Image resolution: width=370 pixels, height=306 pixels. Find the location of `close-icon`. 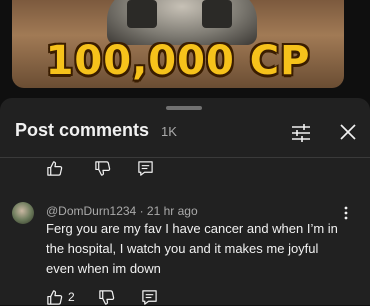

close-icon is located at coordinates (348, 132).